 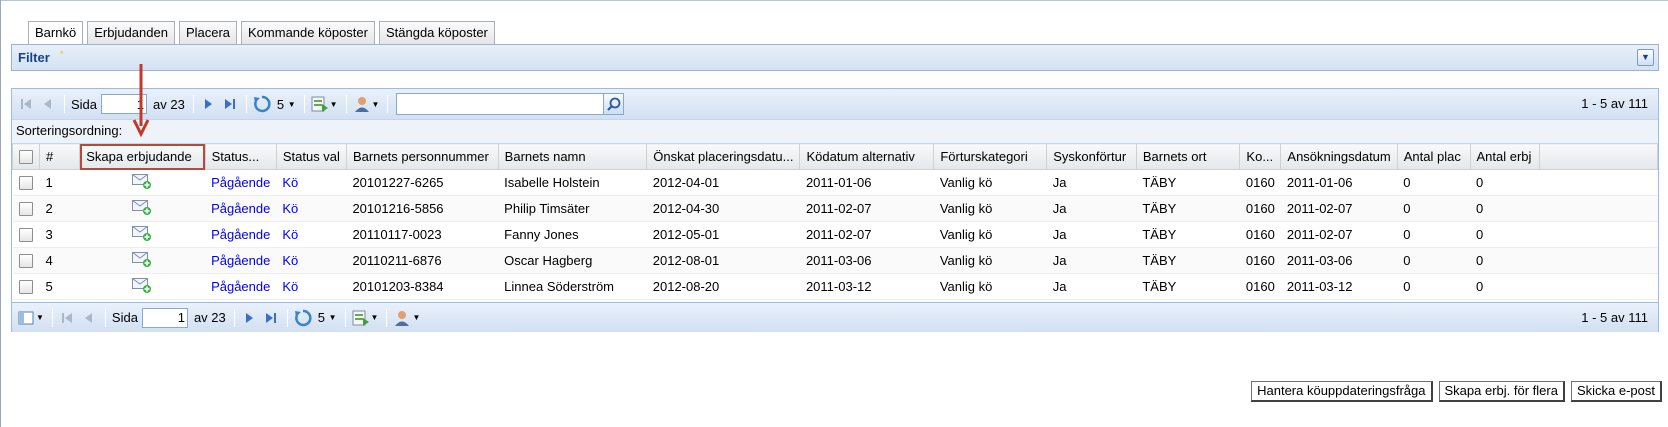 What do you see at coordinates (1188, 156) in the screenshot?
I see `col-header-barnets-ort: Barnets ort` at bounding box center [1188, 156].